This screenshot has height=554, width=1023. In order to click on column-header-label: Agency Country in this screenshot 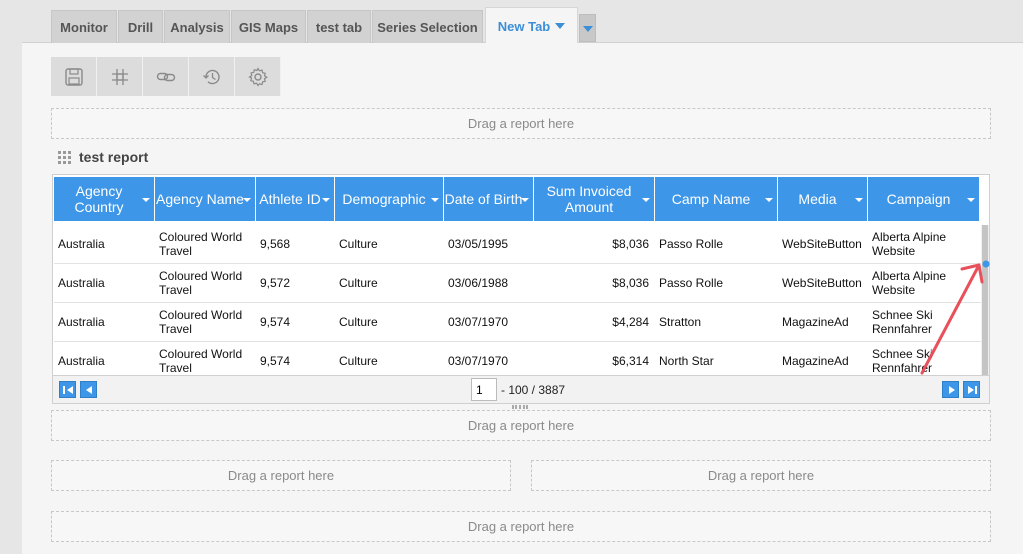, I will do `click(99, 199)`.